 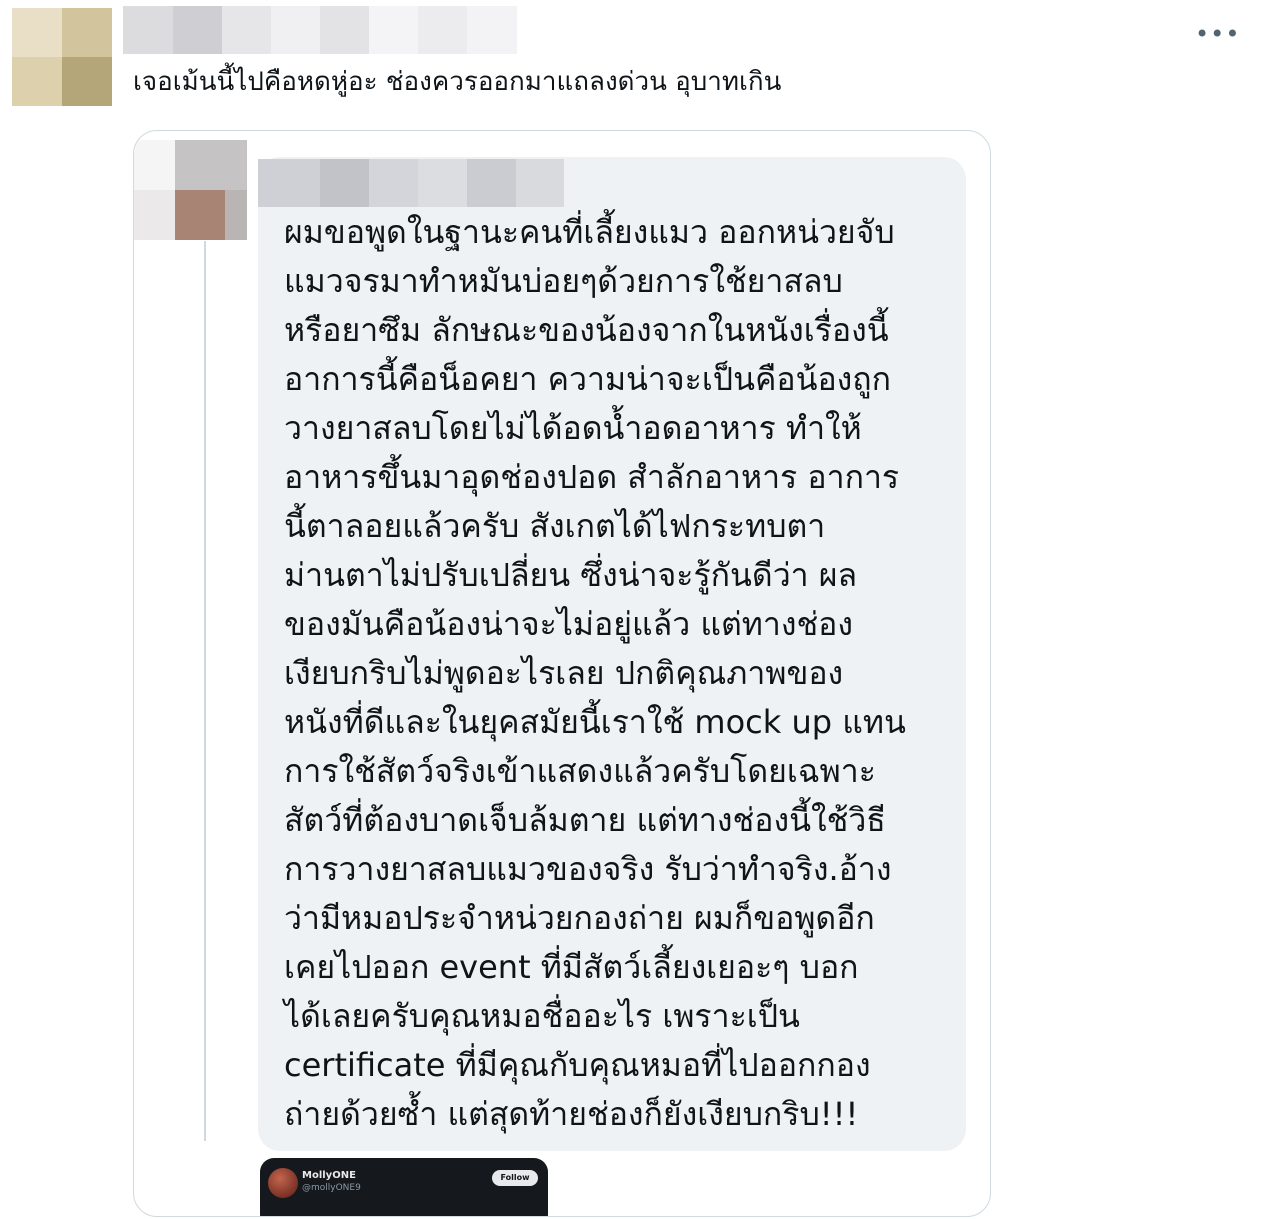 I want to click on comment-line: แมวจรมาทำหมันบ่อยๆด้วยการใช้ยาสลบ, so click(x=563, y=281).